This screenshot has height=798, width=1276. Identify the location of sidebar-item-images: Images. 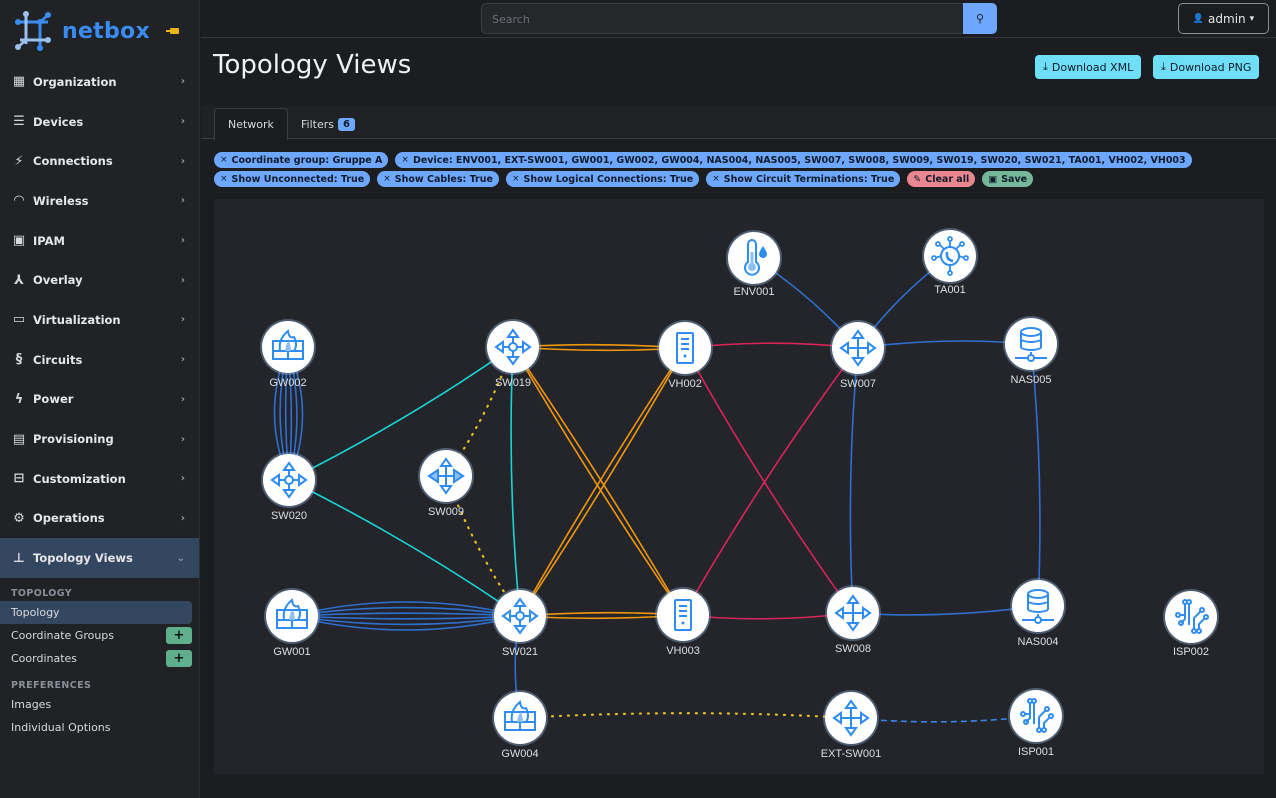
(96, 704).